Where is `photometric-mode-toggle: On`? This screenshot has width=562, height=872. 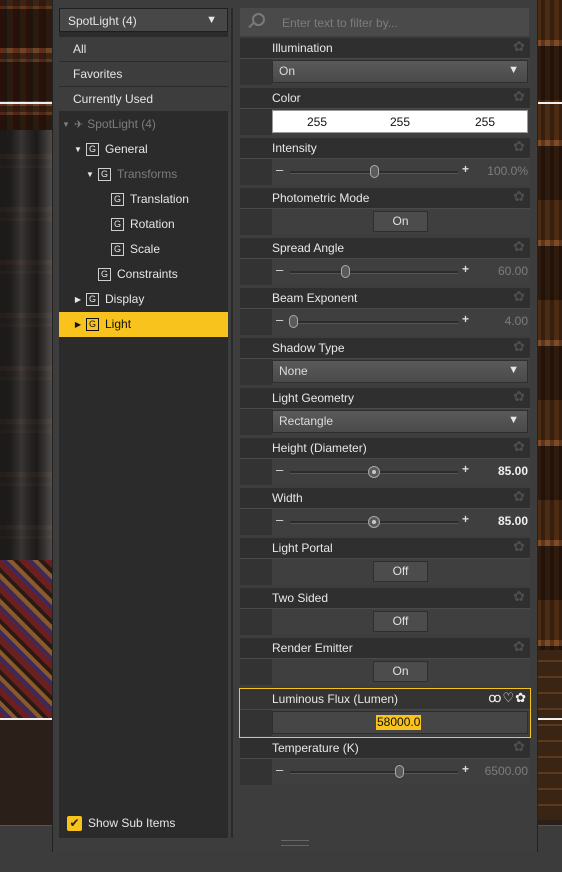 photometric-mode-toggle: On is located at coordinates (400, 221).